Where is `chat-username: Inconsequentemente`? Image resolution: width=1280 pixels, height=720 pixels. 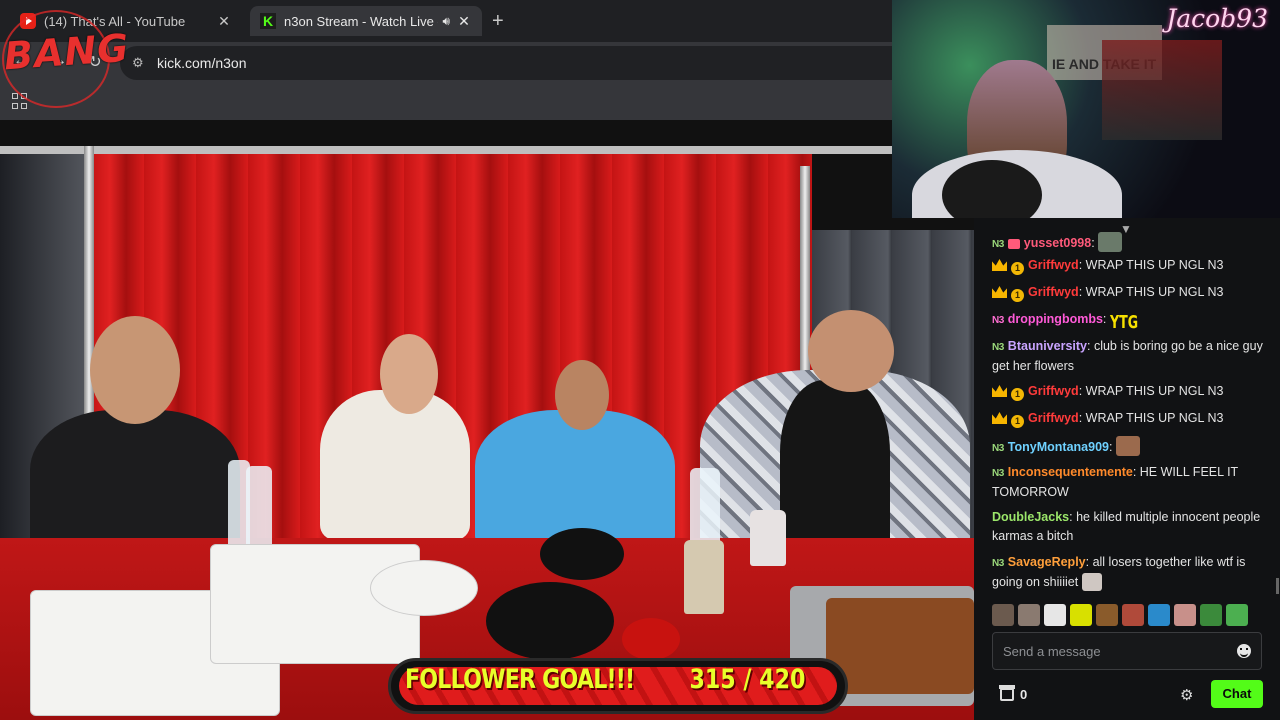 chat-username: Inconsequentemente is located at coordinates (1070, 472).